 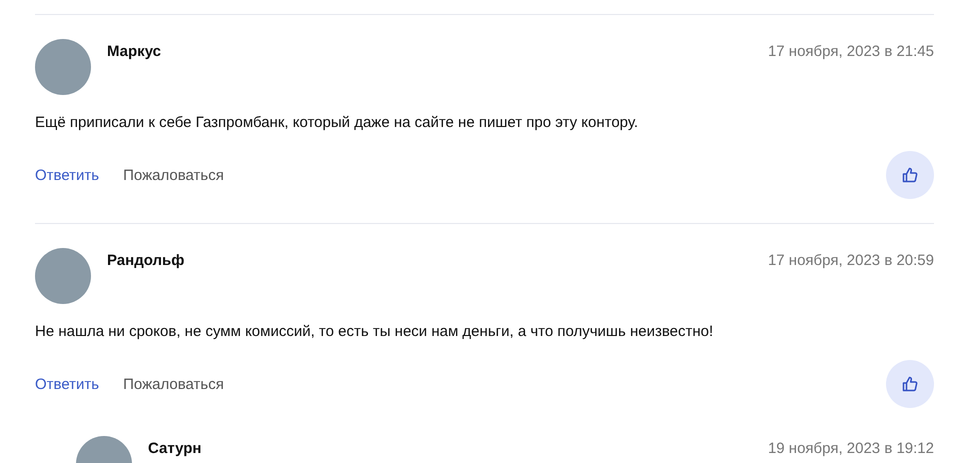 I want to click on comment-date: 17 ноября, 2023 в 20:59, so click(x=851, y=260).